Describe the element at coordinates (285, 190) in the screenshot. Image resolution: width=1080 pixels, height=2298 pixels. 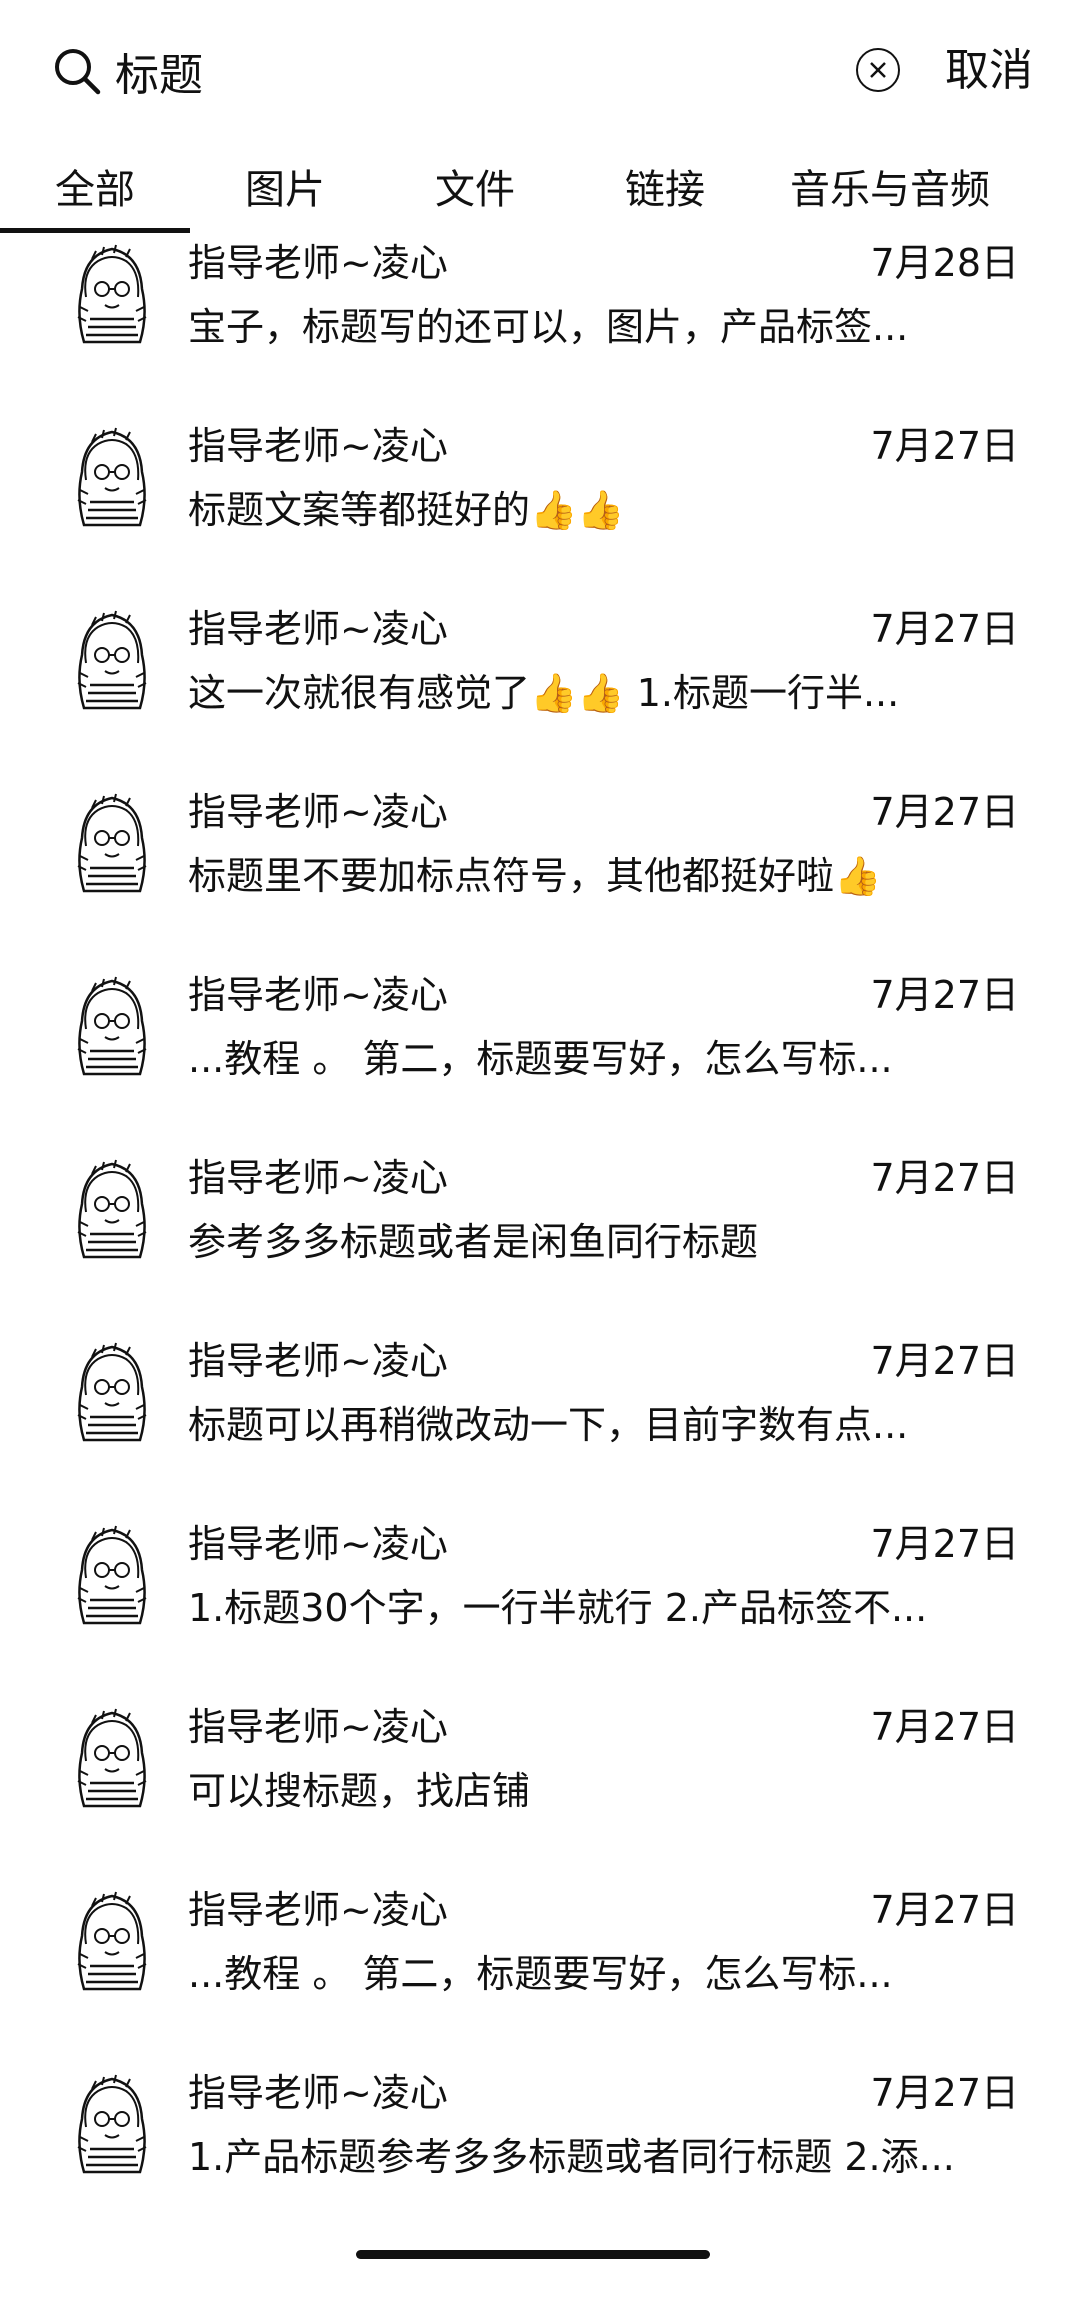
I see `tab-images: 图片` at that location.